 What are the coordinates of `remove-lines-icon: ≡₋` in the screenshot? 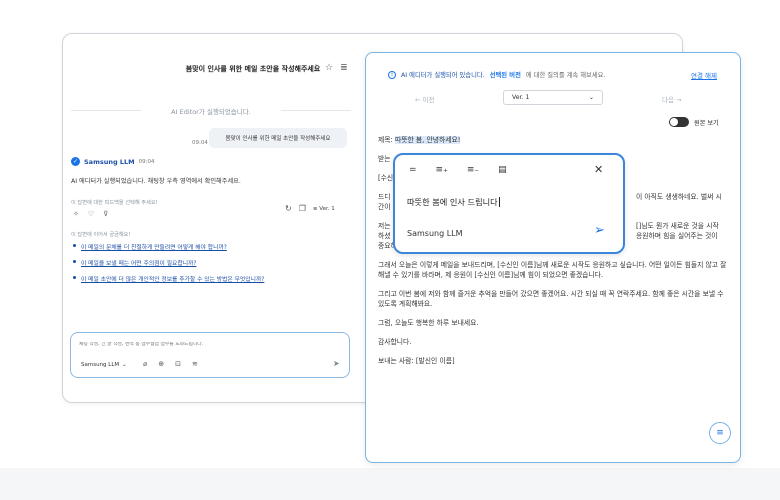 It's located at (473, 170).